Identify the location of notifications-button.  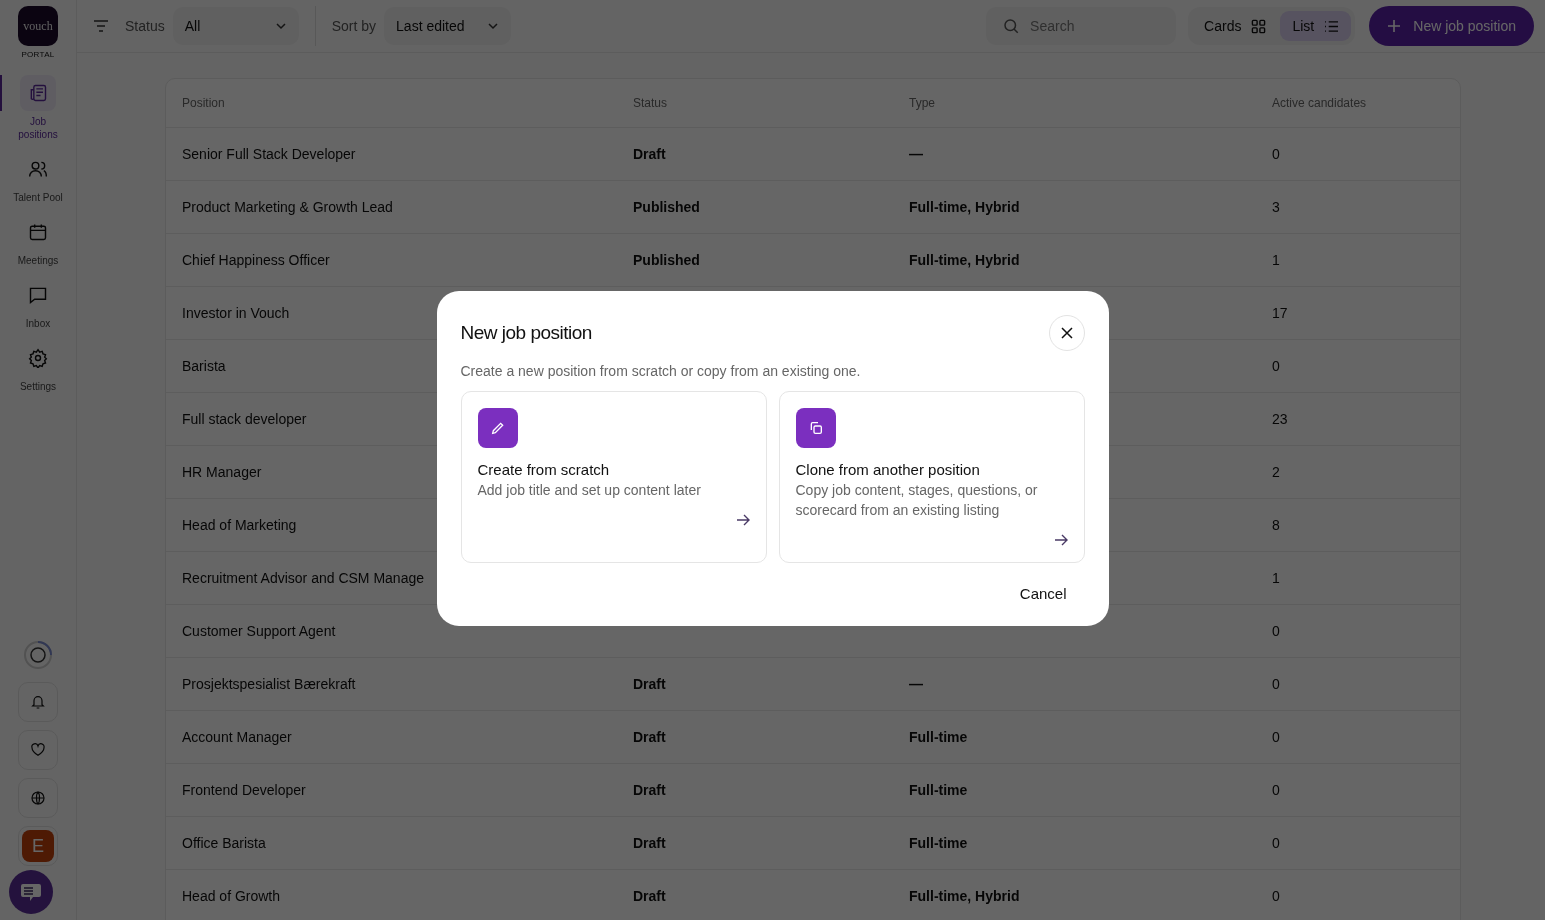
(38, 702).